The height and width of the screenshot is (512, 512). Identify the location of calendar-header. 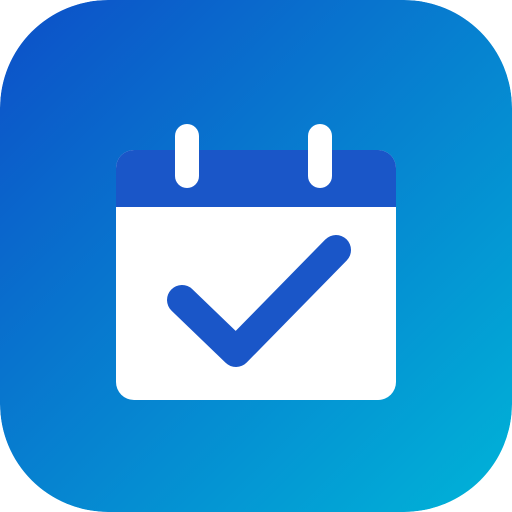
(256, 178).